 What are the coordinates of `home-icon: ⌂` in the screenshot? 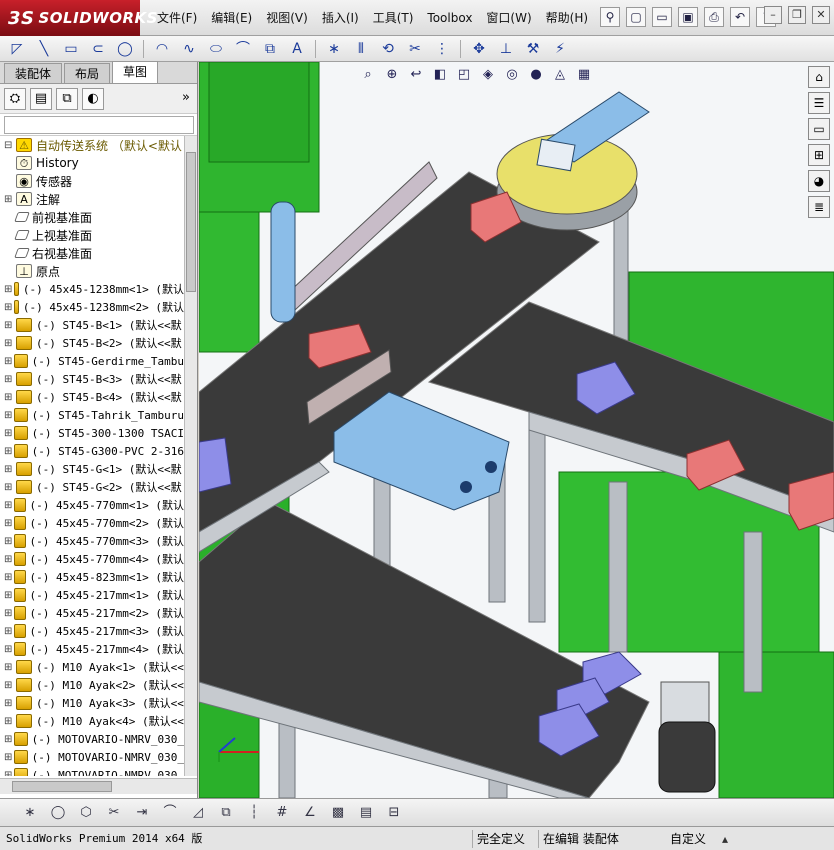 It's located at (819, 77).